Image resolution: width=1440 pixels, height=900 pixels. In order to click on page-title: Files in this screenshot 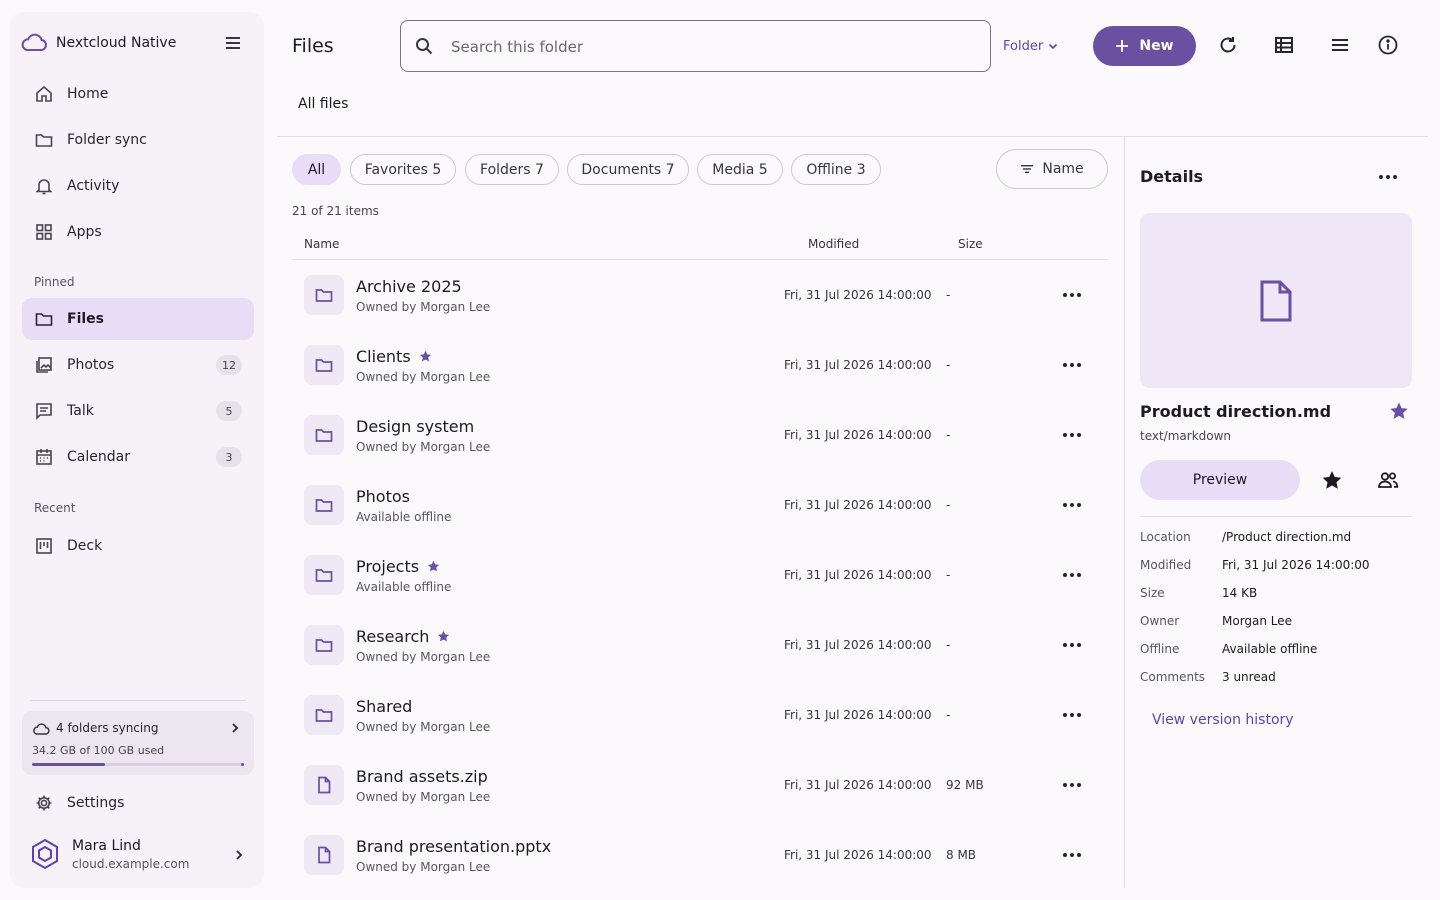, I will do `click(313, 46)`.